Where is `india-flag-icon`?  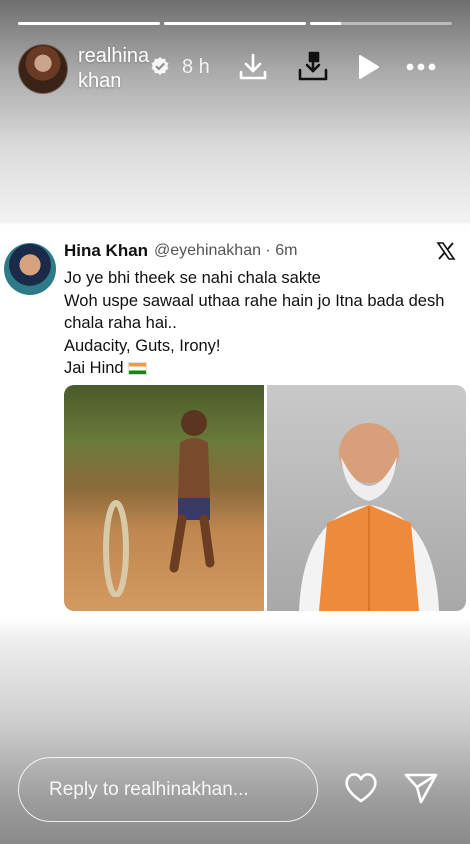 india-flag-icon is located at coordinates (137, 369).